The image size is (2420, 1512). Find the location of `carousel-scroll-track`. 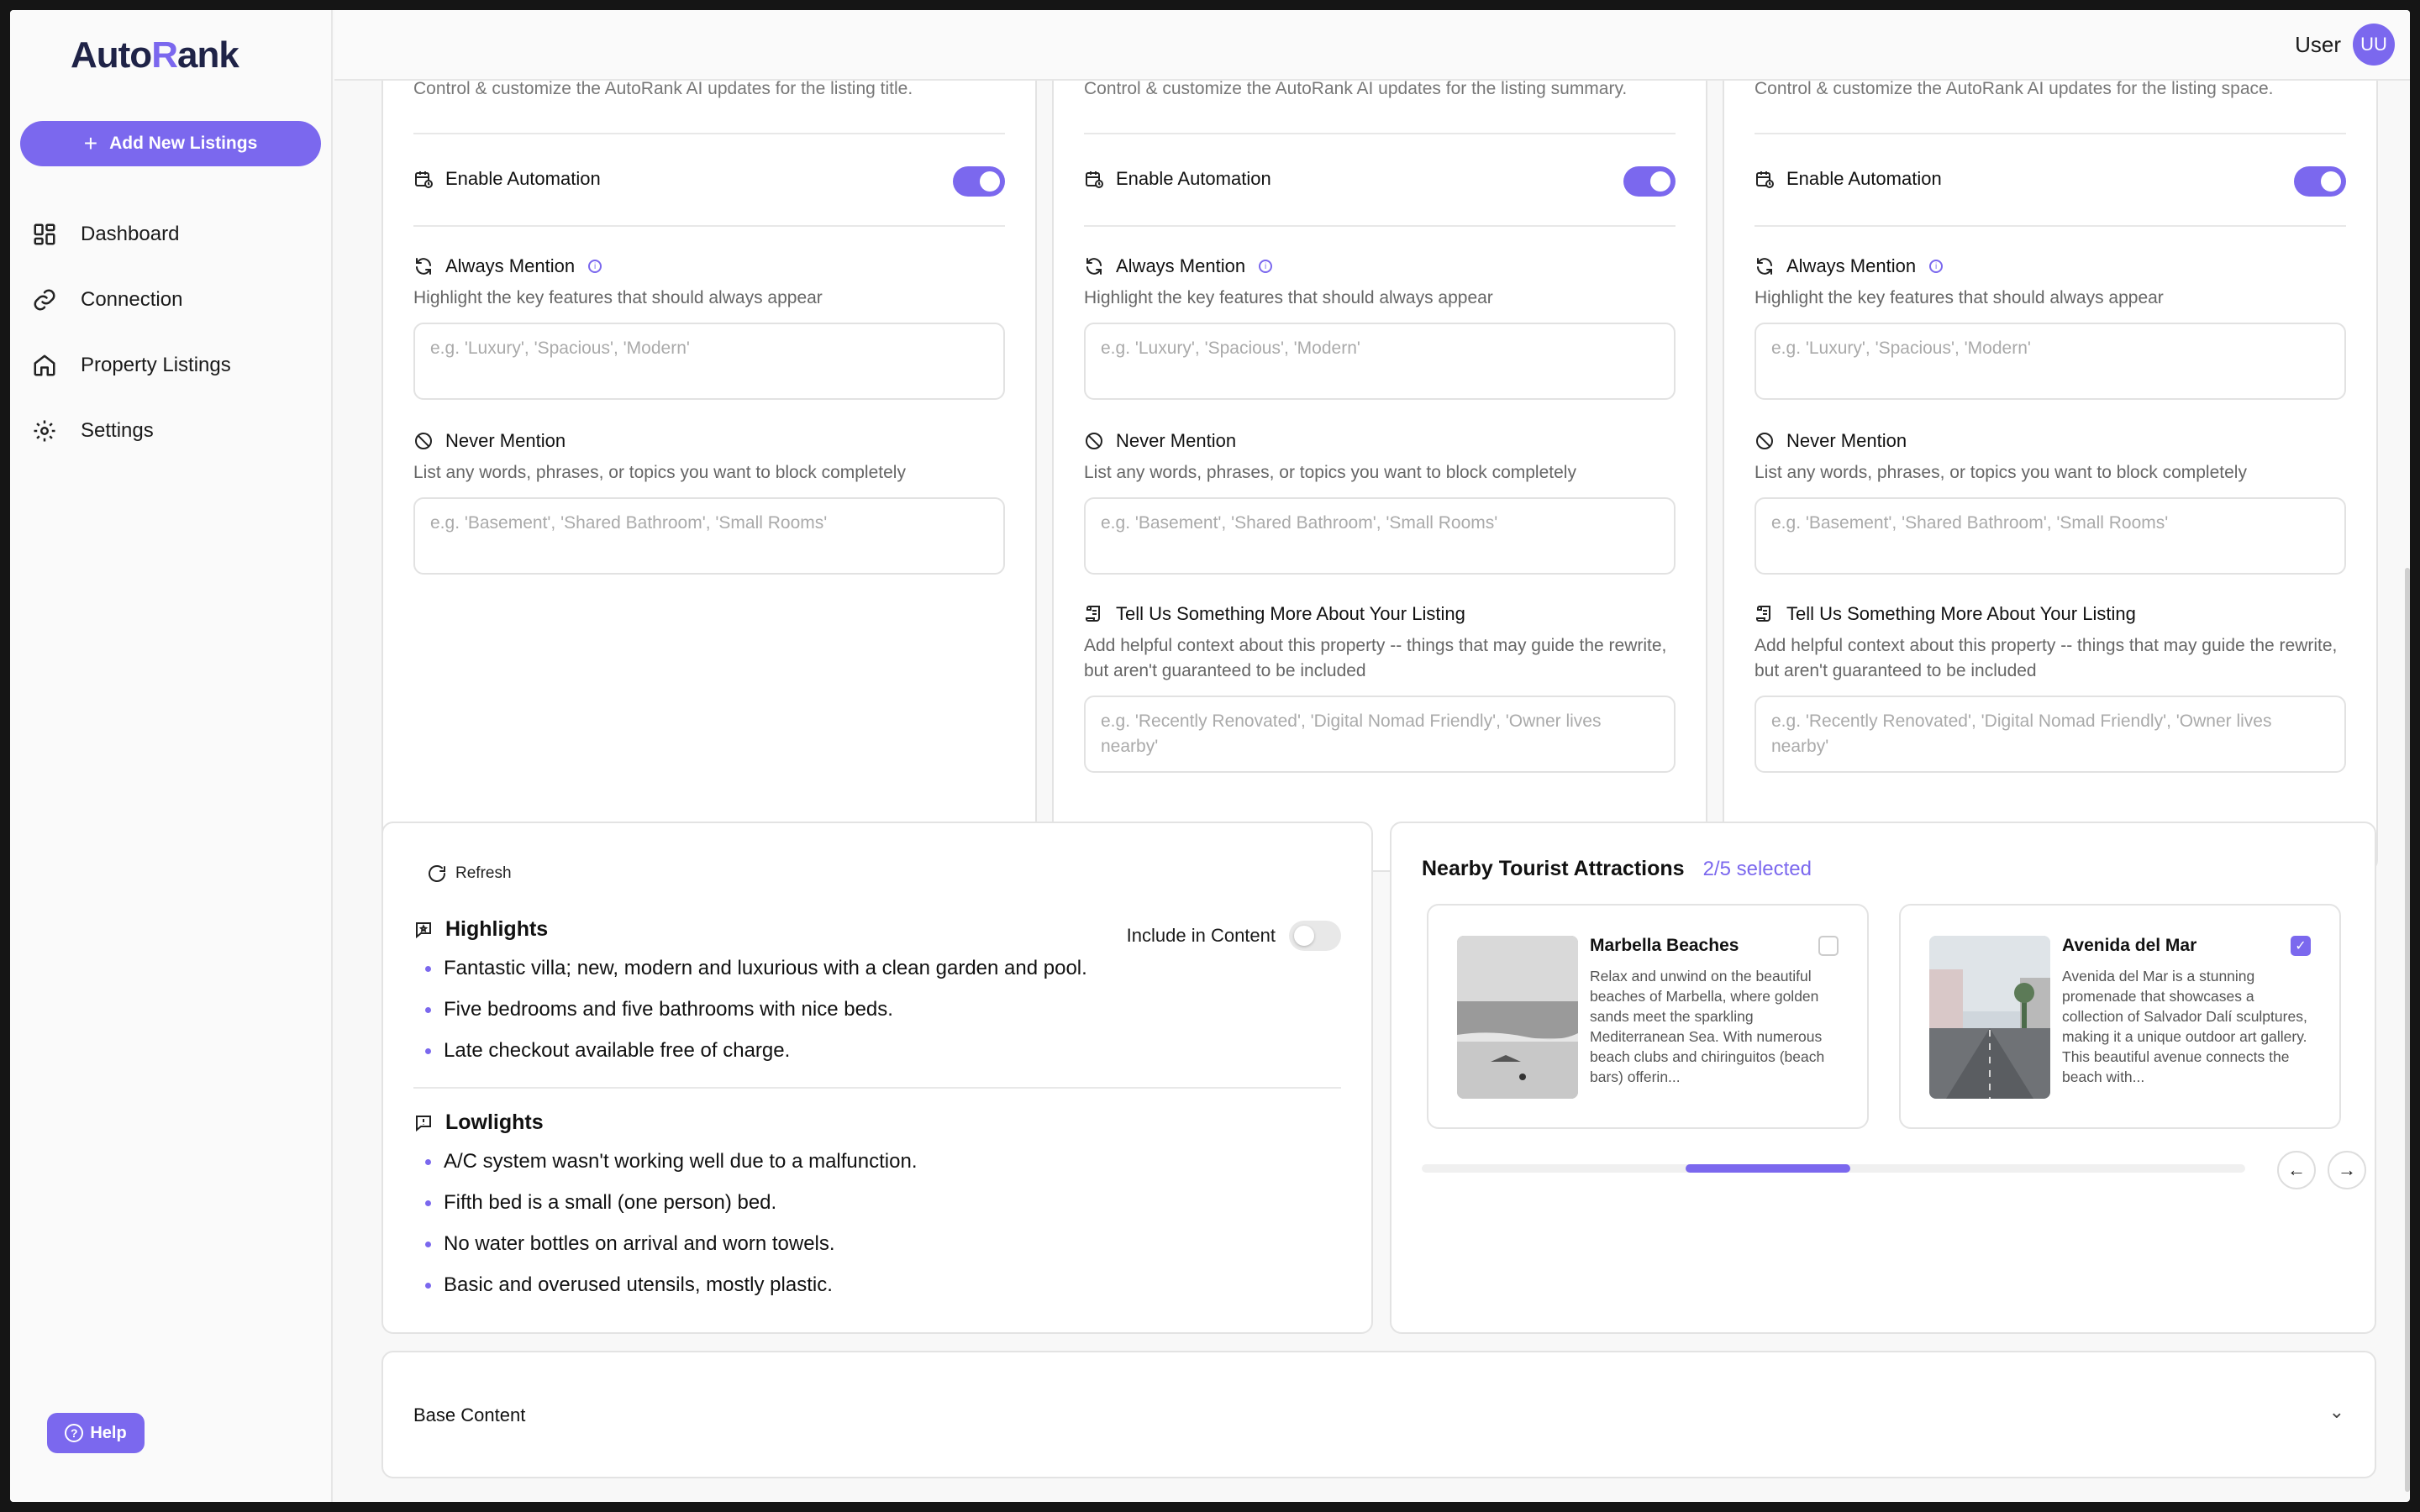

carousel-scroll-track is located at coordinates (1833, 1168).